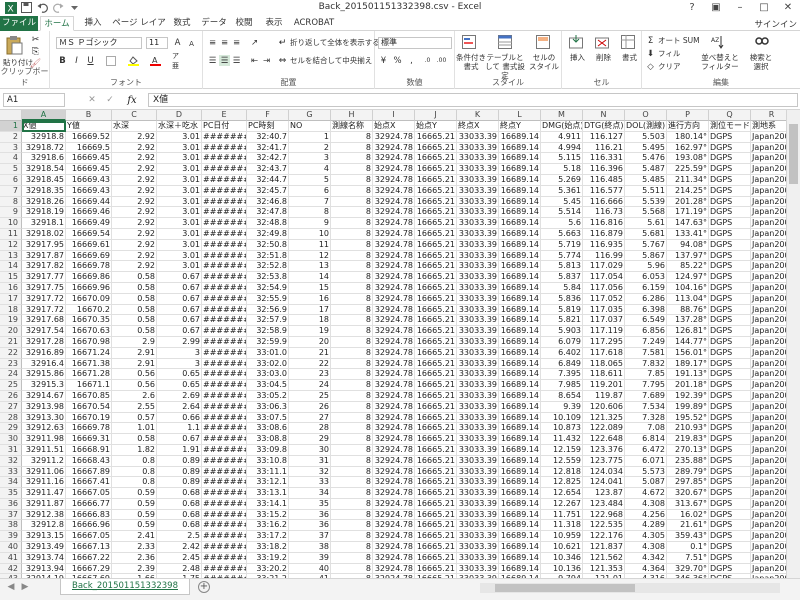 The image size is (800, 600). I want to click on row-header: 7, so click(11, 191).